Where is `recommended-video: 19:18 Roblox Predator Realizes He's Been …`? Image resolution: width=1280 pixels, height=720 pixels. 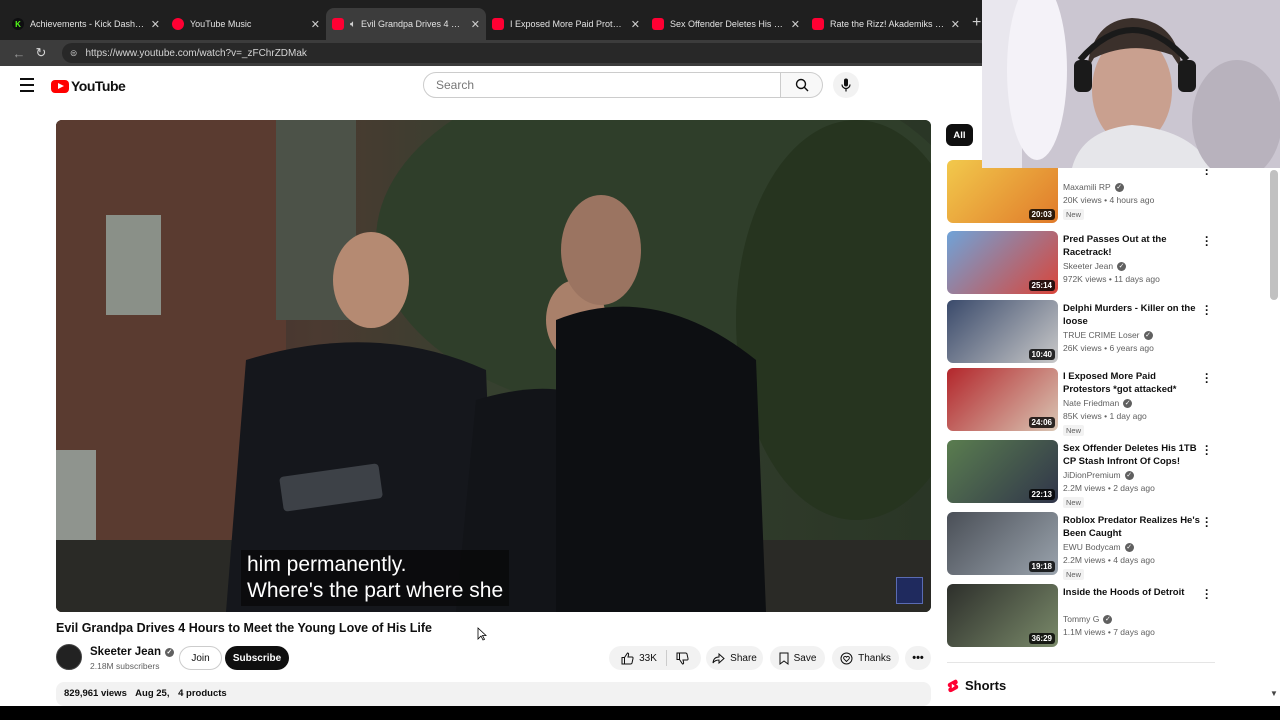 recommended-video: 19:18 Roblox Predator Realizes He's Been … is located at coordinates (1082, 546).